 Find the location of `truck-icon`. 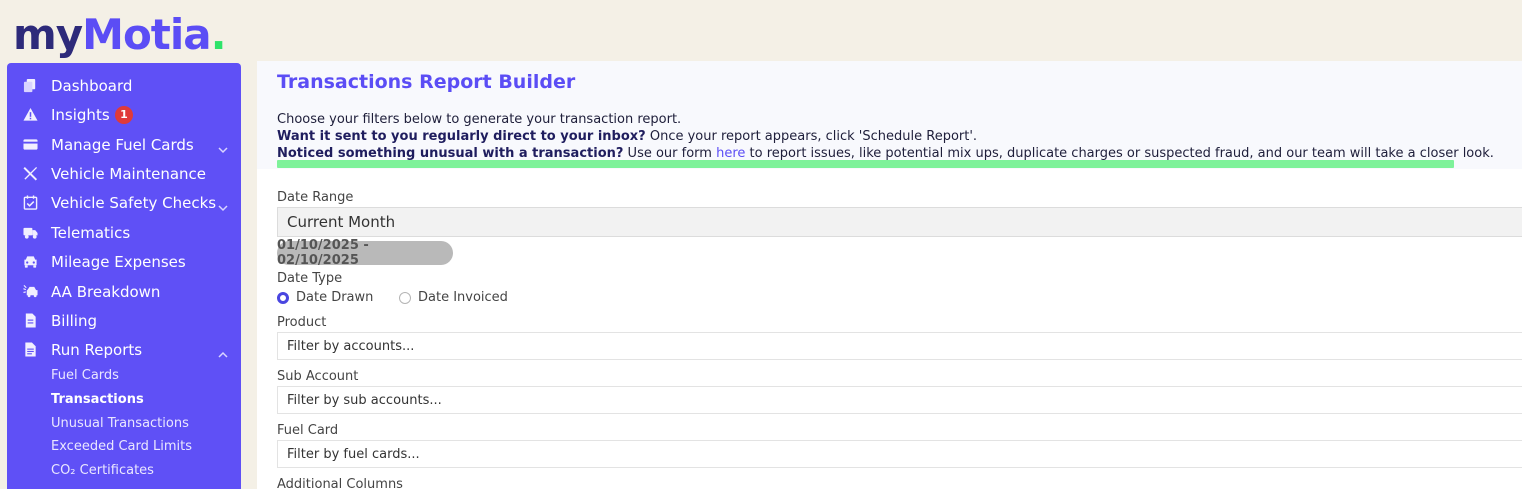

truck-icon is located at coordinates (30, 233).